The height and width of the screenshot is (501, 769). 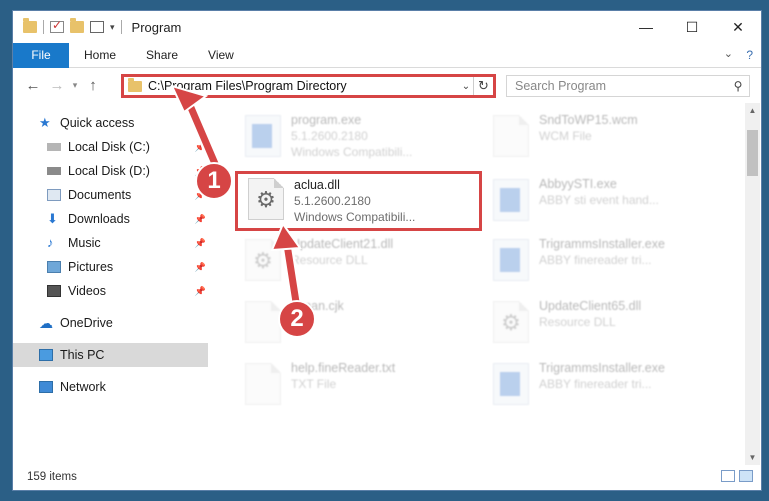 I want to click on file-tile: ⚙ UpdateClient65.dll Resource DLL, so click(x=603, y=323).